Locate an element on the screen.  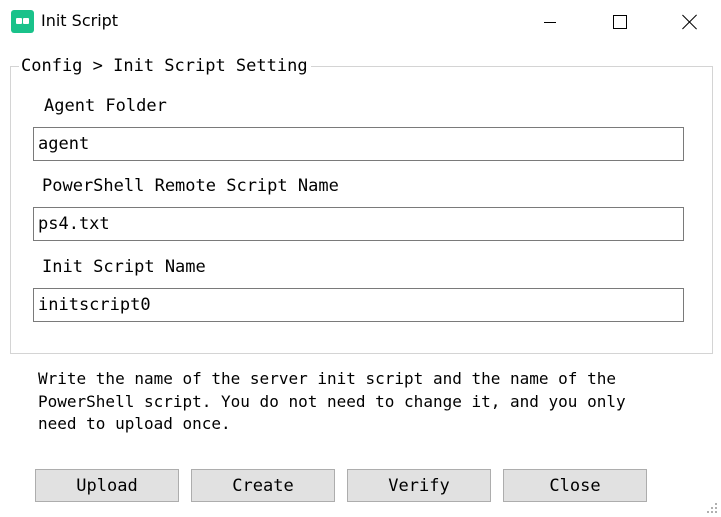
breadcrumb: Config > Init Script Setting is located at coordinates (165, 66).